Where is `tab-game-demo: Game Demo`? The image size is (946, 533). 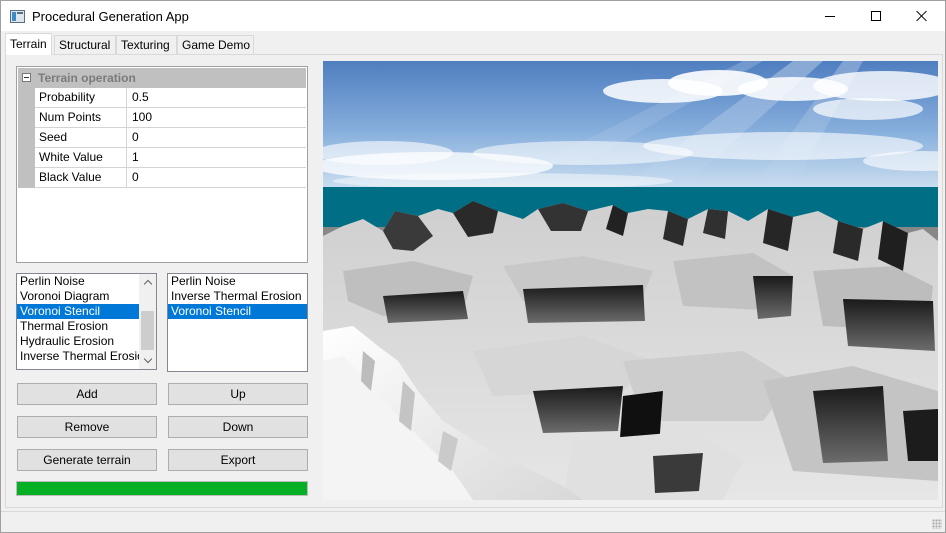 tab-game-demo: Game Demo is located at coordinates (215, 45).